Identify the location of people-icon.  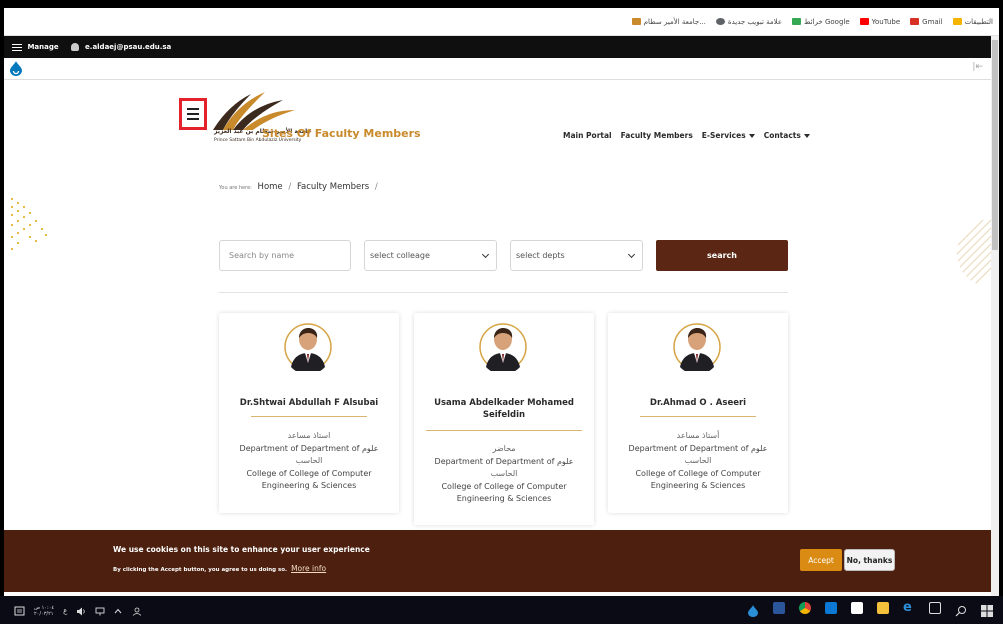
(136, 611).